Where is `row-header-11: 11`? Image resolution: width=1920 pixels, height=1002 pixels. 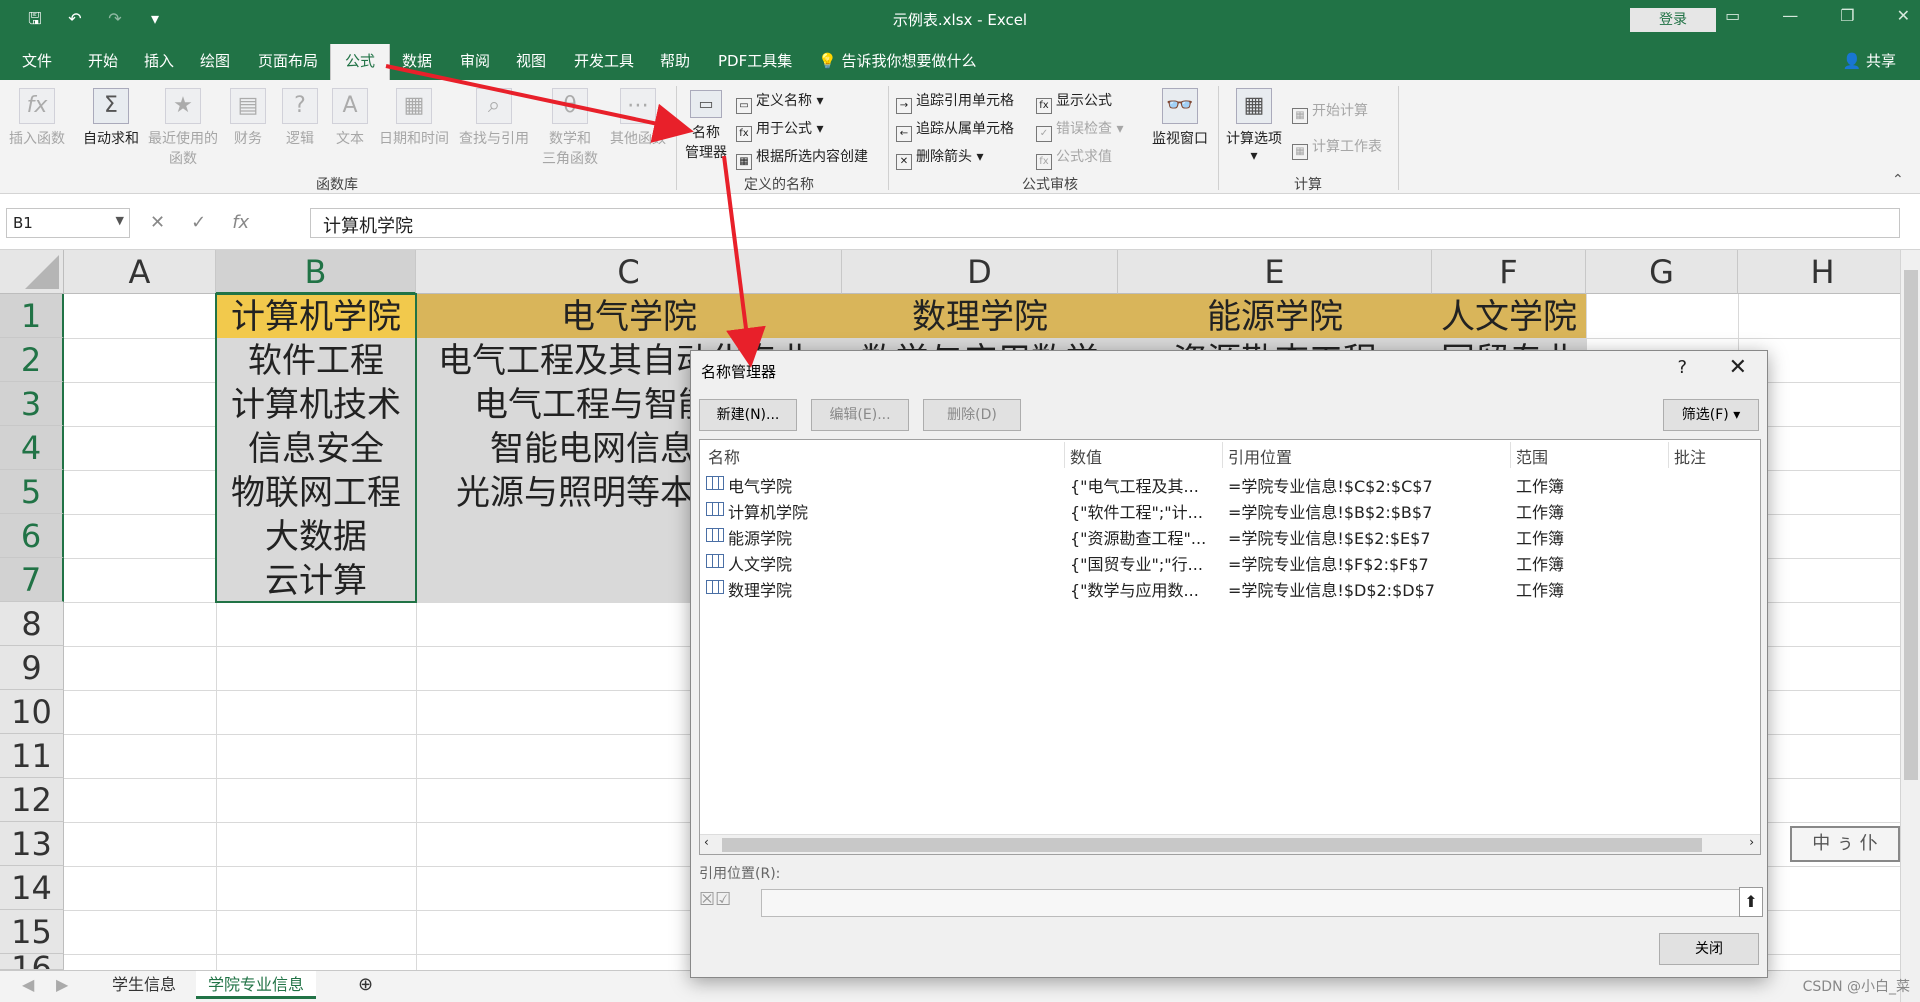 row-header-11: 11 is located at coordinates (32, 756).